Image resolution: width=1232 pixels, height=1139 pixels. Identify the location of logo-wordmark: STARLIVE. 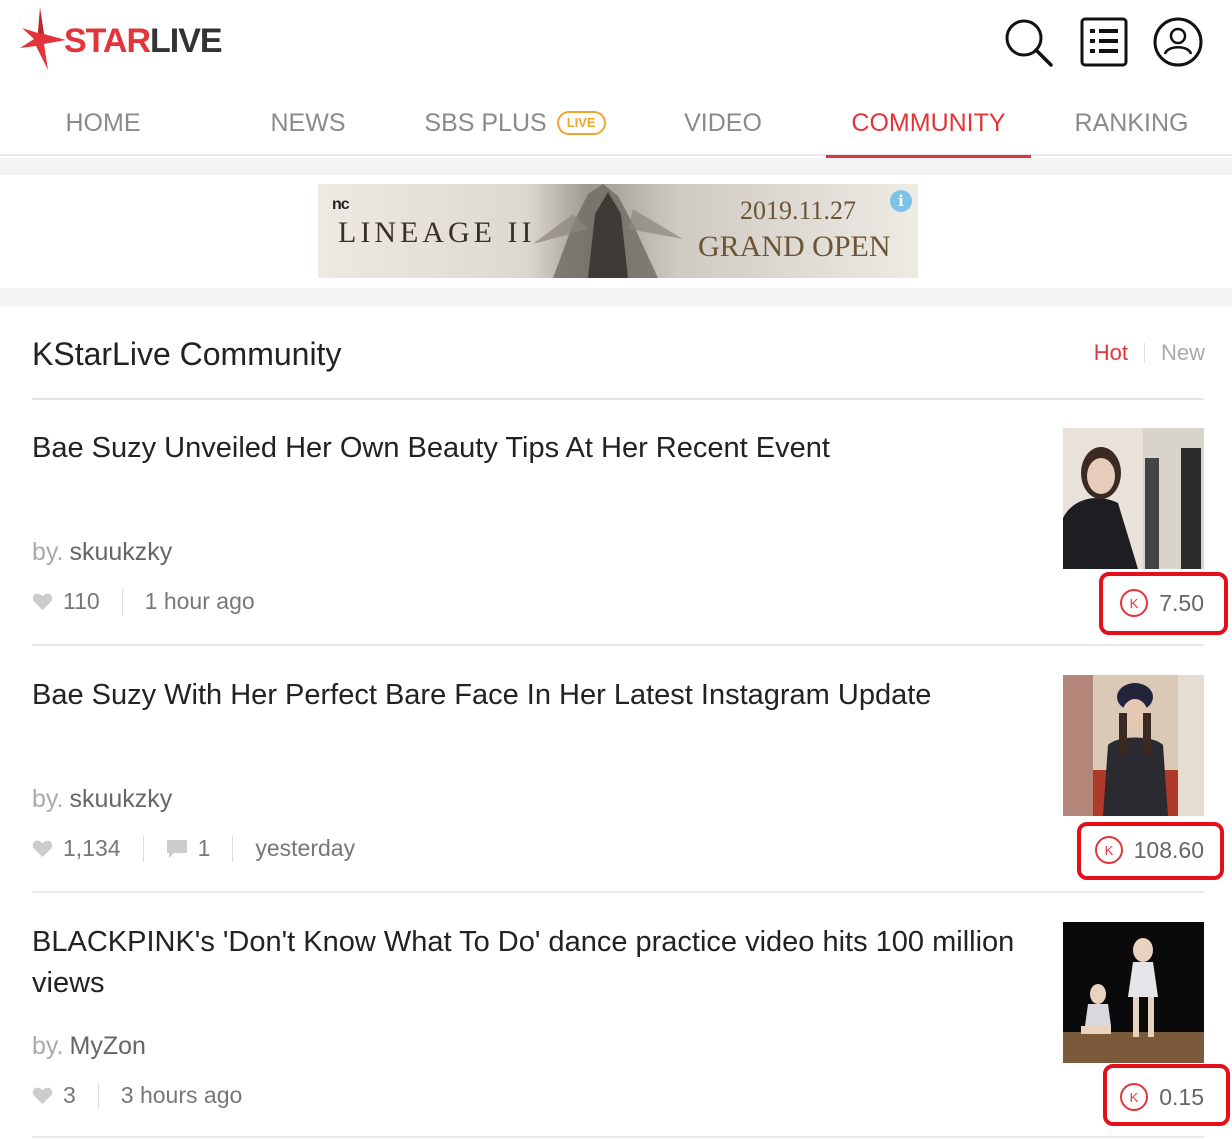
(143, 41).